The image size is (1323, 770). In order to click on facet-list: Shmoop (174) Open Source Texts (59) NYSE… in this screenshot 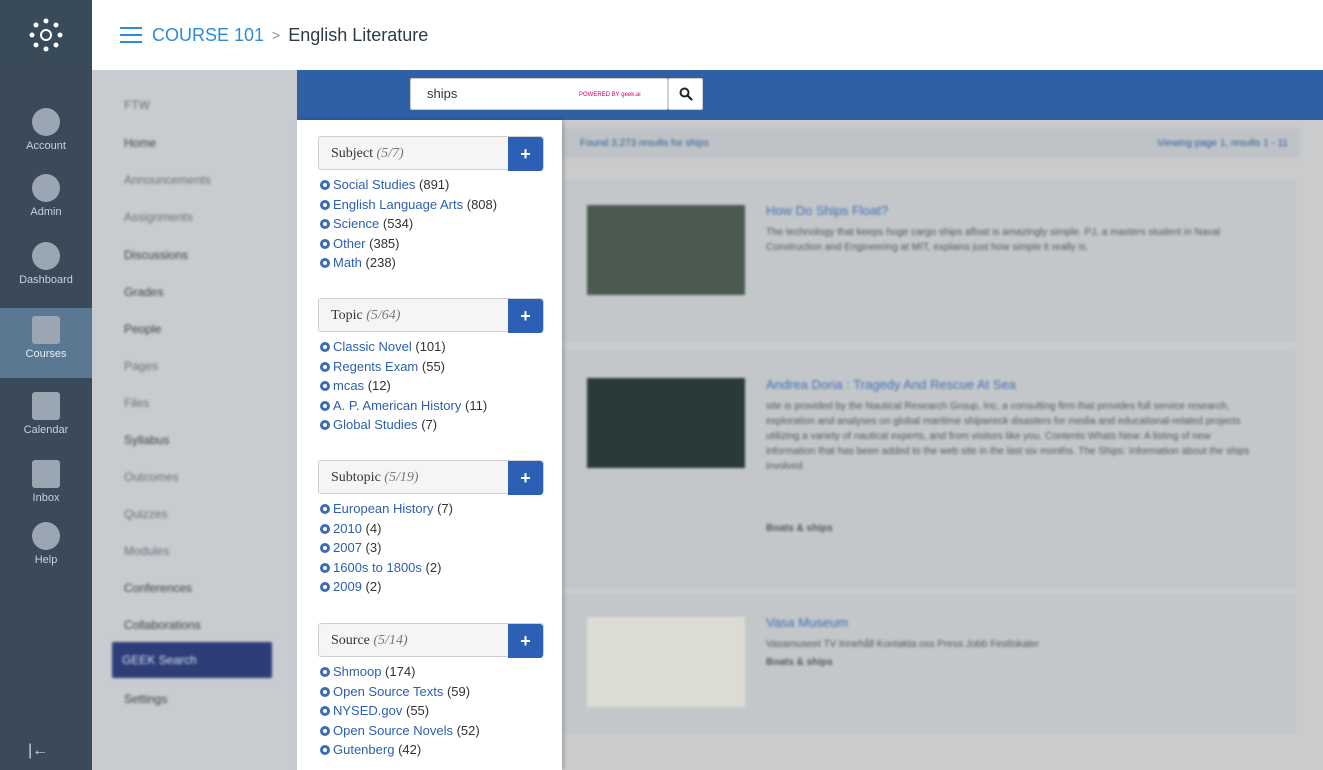, I will do `click(431, 708)`.